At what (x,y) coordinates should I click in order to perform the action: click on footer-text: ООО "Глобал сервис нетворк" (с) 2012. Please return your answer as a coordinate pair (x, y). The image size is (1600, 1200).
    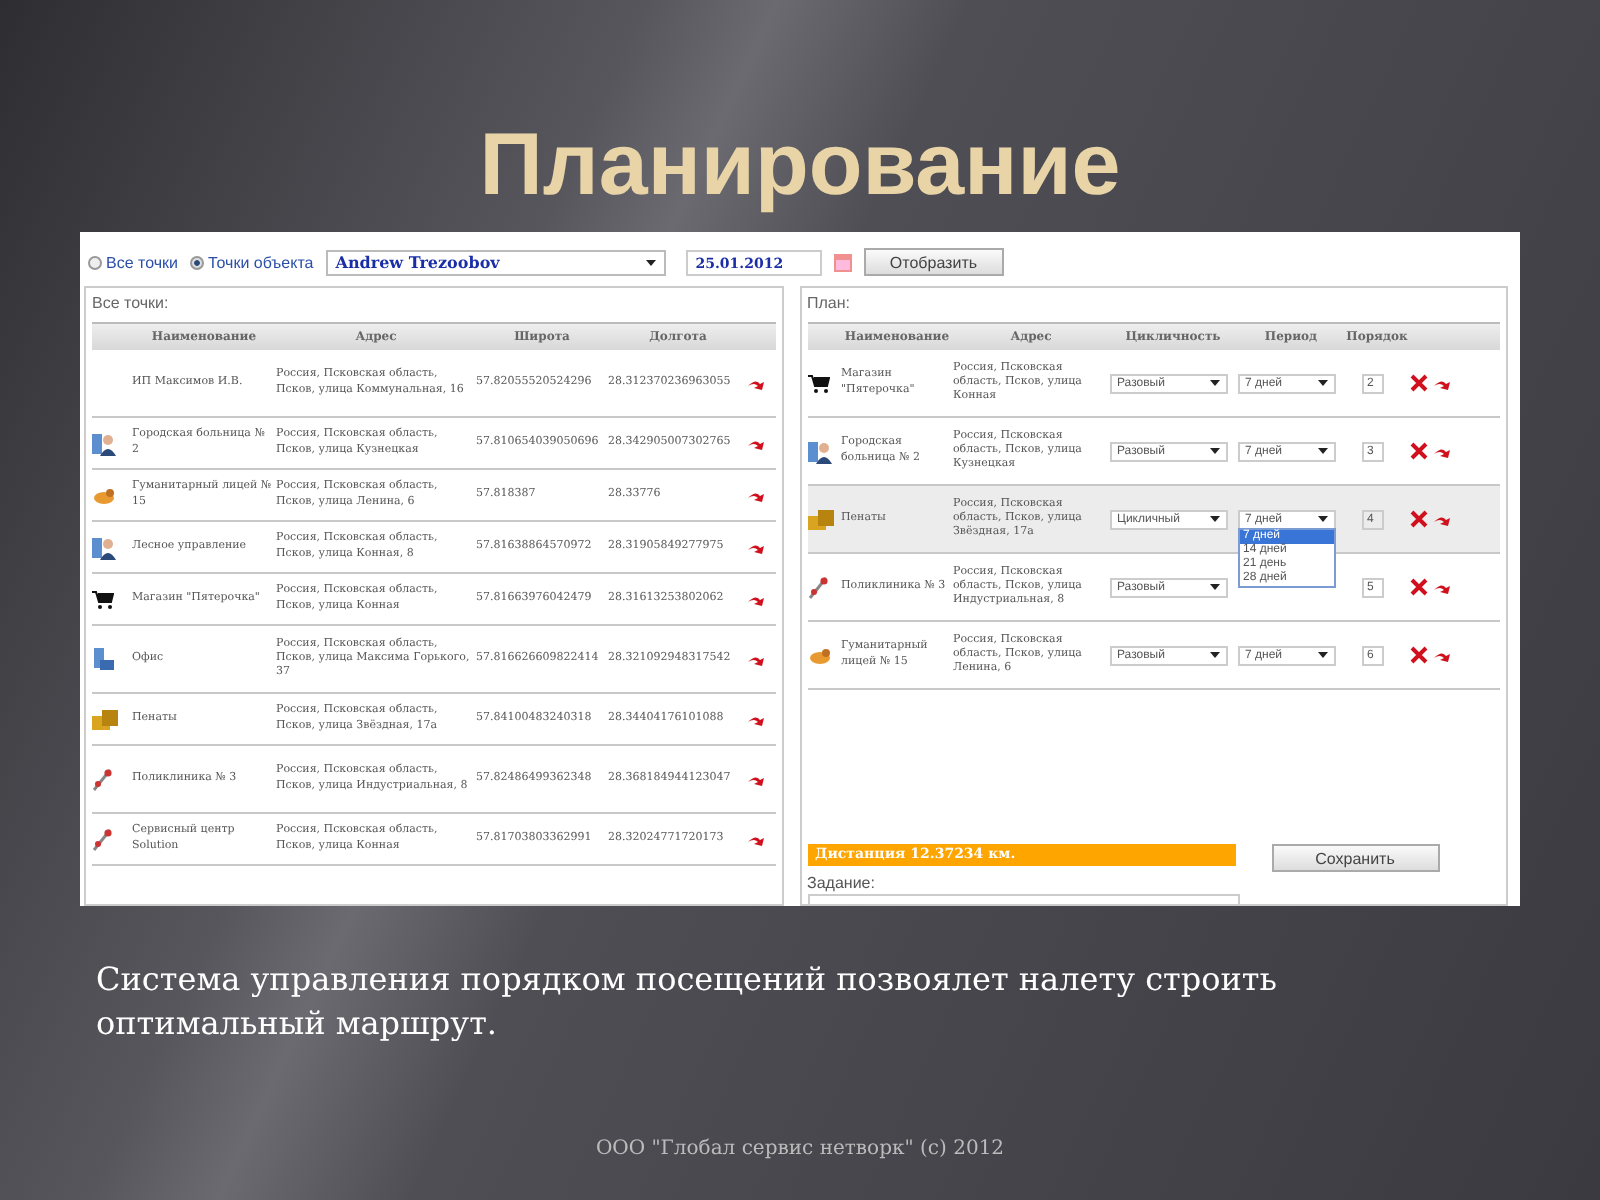
    Looking at the image, I should click on (800, 1149).